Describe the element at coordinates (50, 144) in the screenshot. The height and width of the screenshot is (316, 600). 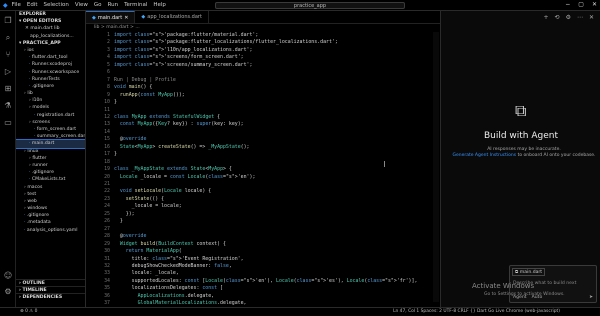
I see `file-item: · main.dart` at that location.